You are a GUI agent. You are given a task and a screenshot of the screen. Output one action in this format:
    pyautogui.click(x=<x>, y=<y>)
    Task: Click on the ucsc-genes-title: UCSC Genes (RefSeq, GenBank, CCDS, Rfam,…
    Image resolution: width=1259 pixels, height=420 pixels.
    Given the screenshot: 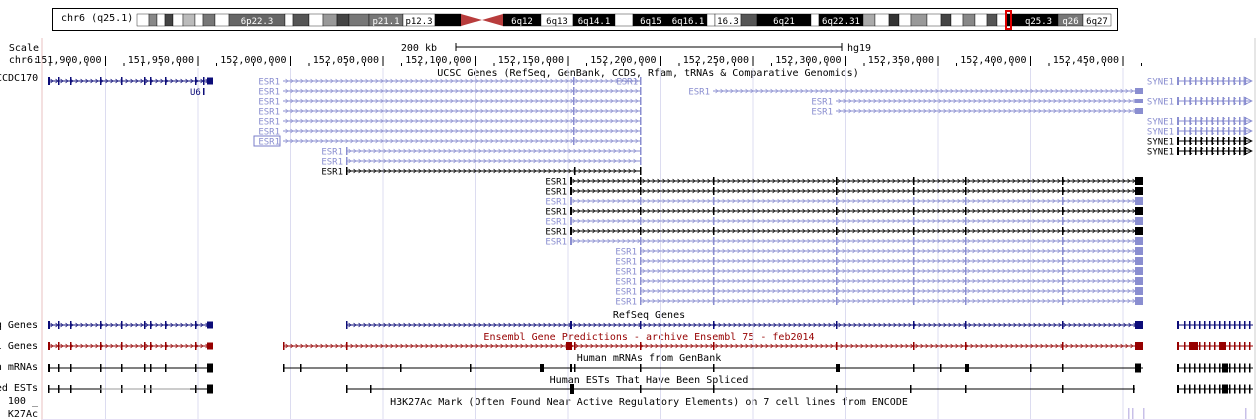 What is the action you would take?
    pyautogui.click(x=647, y=73)
    